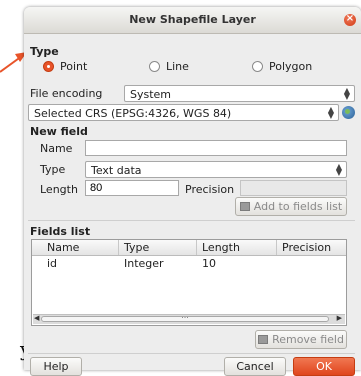  I want to click on type-section-label: Type, so click(44, 51).